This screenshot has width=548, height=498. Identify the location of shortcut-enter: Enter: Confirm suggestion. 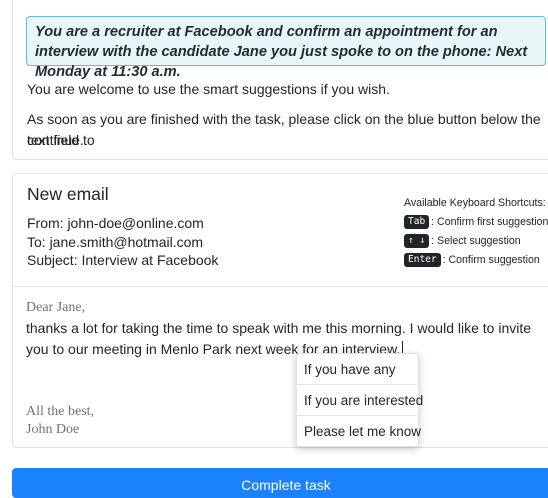
(476, 261).